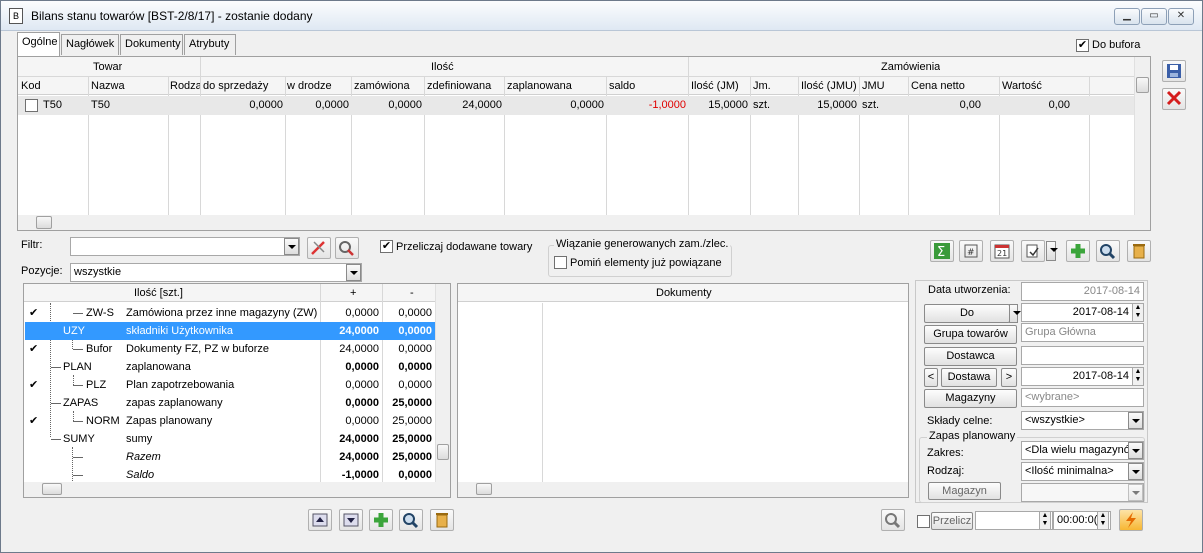 This screenshot has width=1203, height=553. Describe the element at coordinates (291, 246) in the screenshot. I see `filtr-dropdown` at that location.